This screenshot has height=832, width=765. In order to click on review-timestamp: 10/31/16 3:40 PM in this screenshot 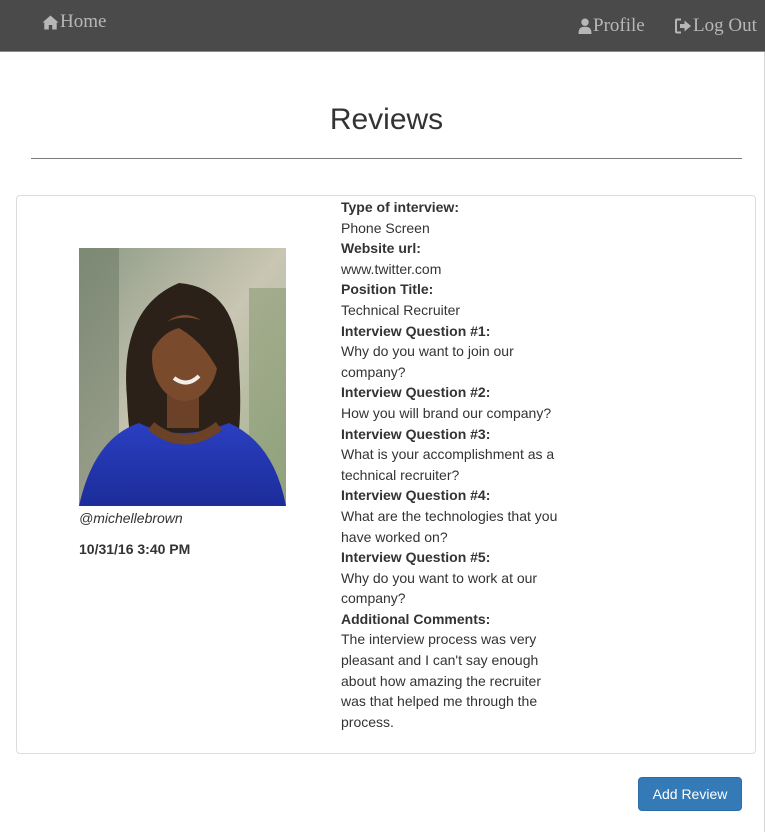, I will do `click(135, 549)`.